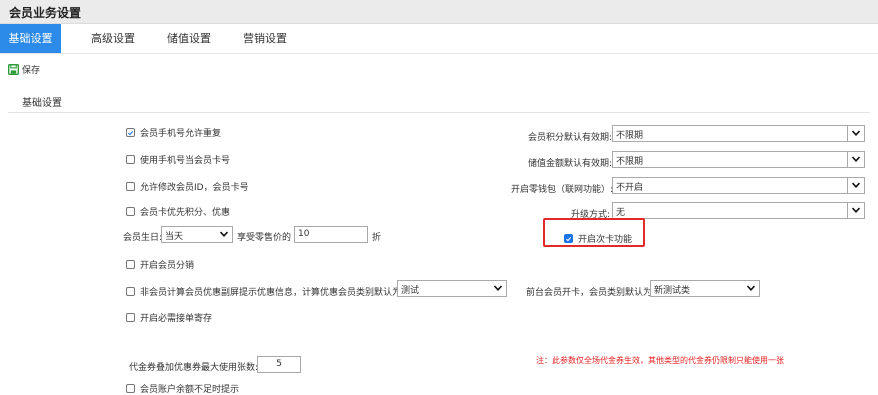  I want to click on retail-wallet-label: 开启零钱包（联网功能）:, so click(562, 190).